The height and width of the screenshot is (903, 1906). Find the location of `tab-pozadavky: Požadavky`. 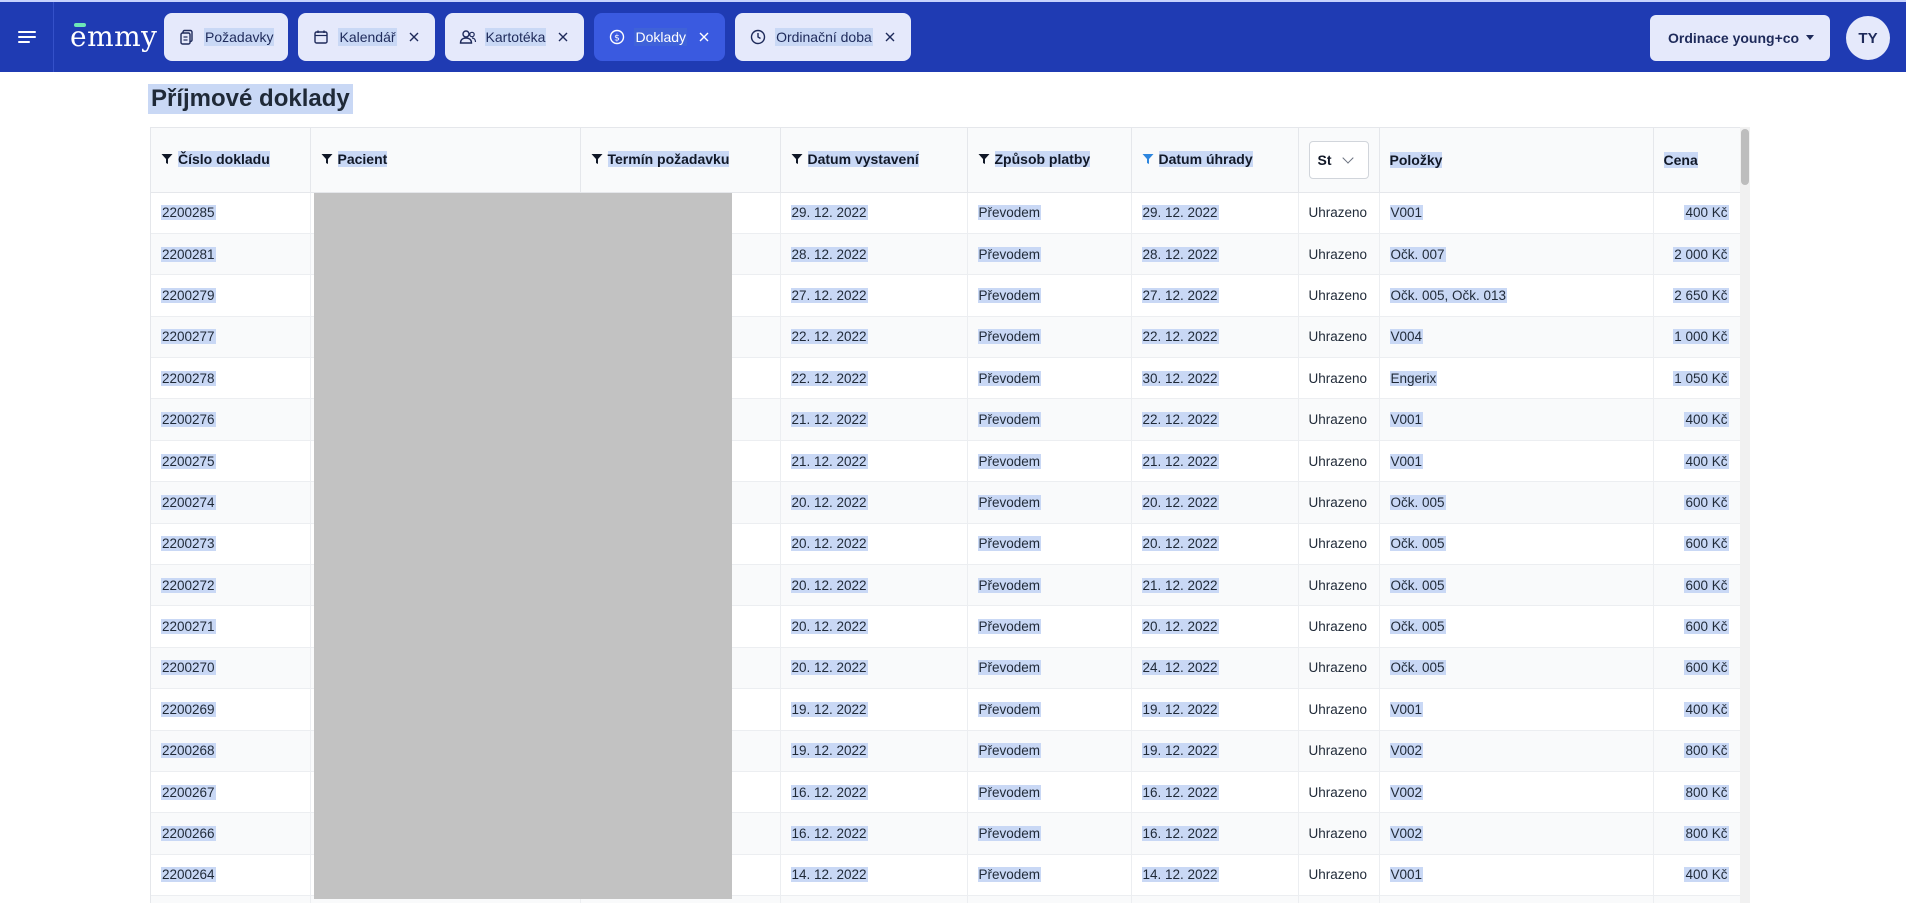

tab-pozadavky: Požadavky is located at coordinates (226, 37).